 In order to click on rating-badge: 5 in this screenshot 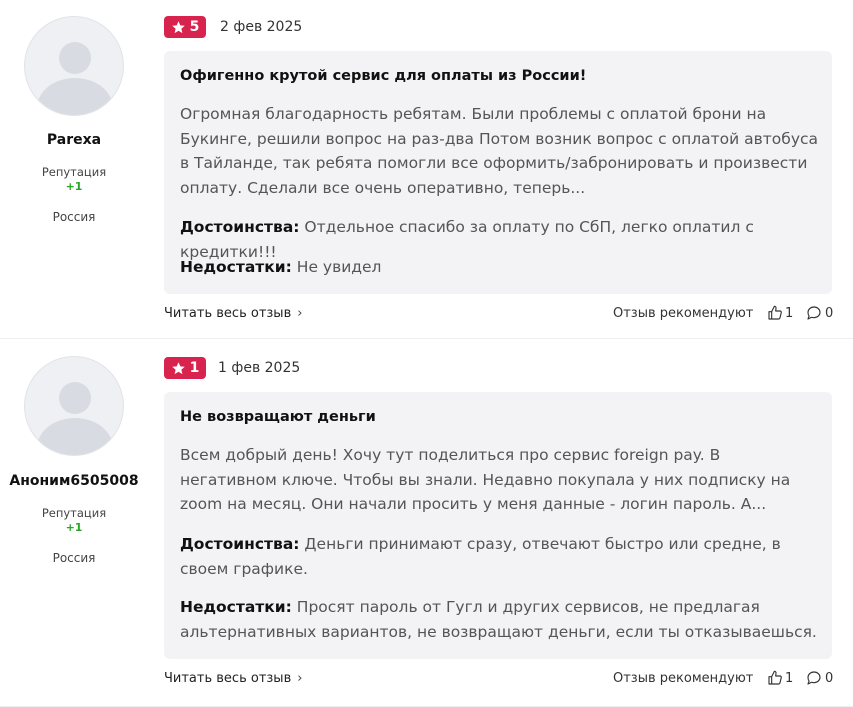, I will do `click(185, 27)`.